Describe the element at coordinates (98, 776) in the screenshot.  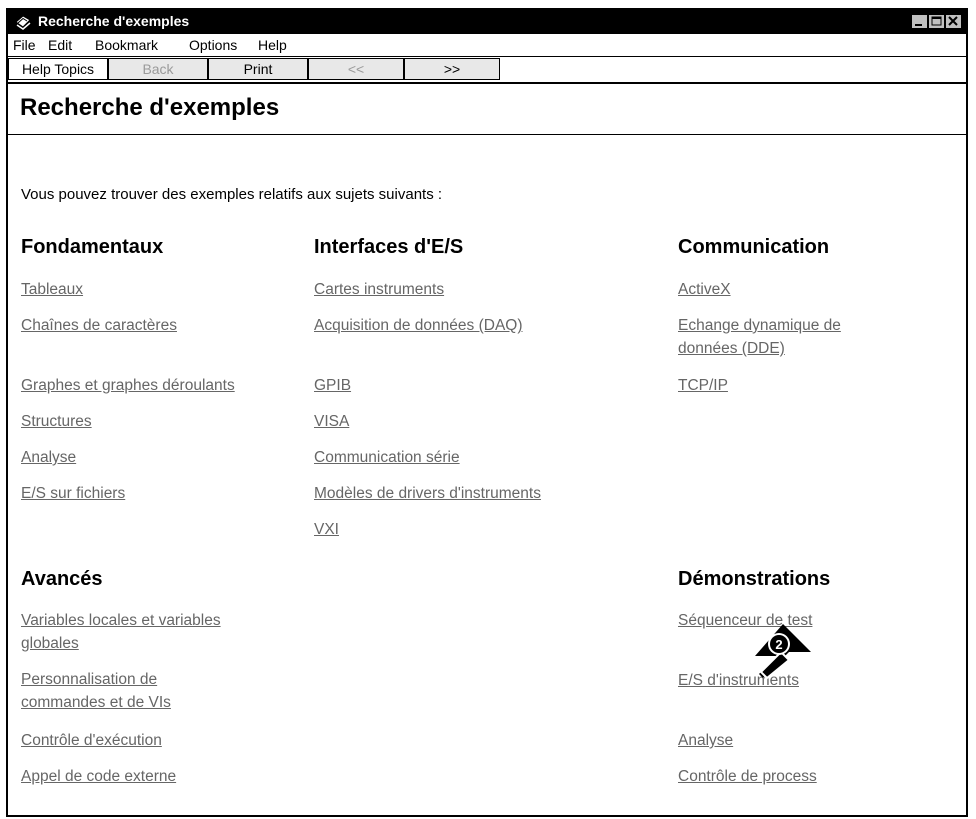
I see `link-appel-code-externe: Appel de code externe` at that location.